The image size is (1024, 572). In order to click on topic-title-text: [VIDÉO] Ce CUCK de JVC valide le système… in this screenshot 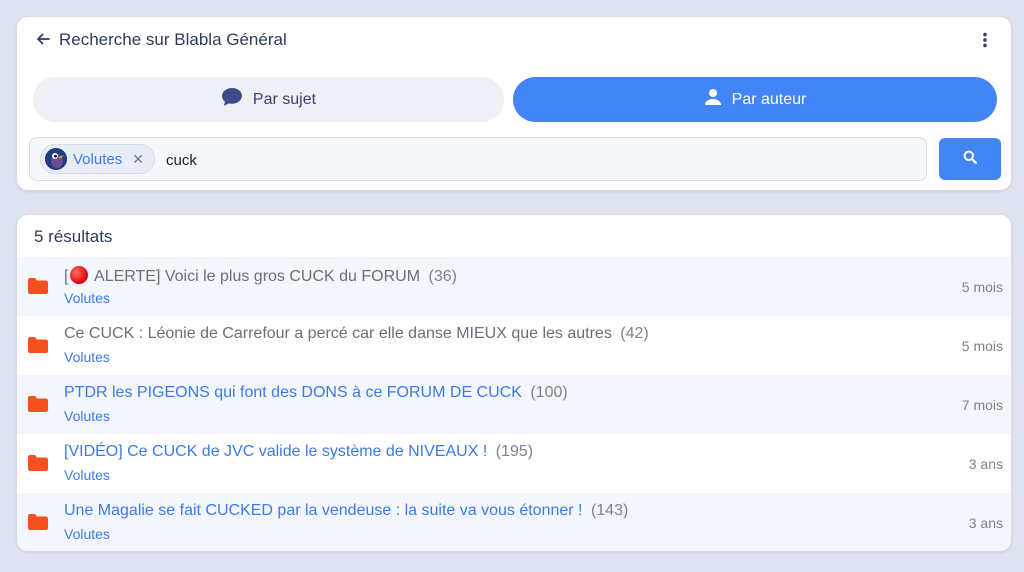, I will do `click(276, 451)`.